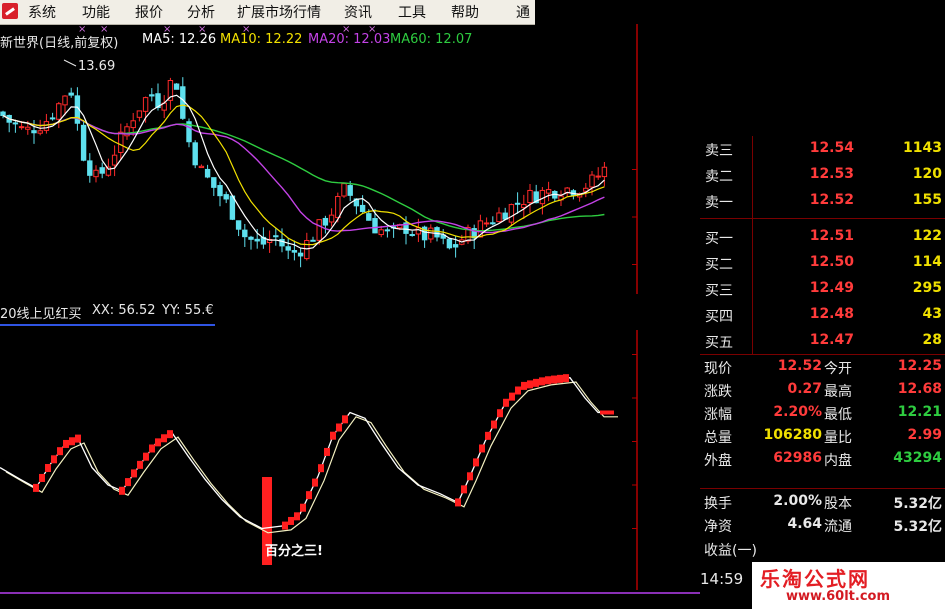 Image resolution: width=945 pixels, height=609 pixels. Describe the element at coordinates (201, 12) in the screenshot. I see `menu-analysis: 分析` at that location.